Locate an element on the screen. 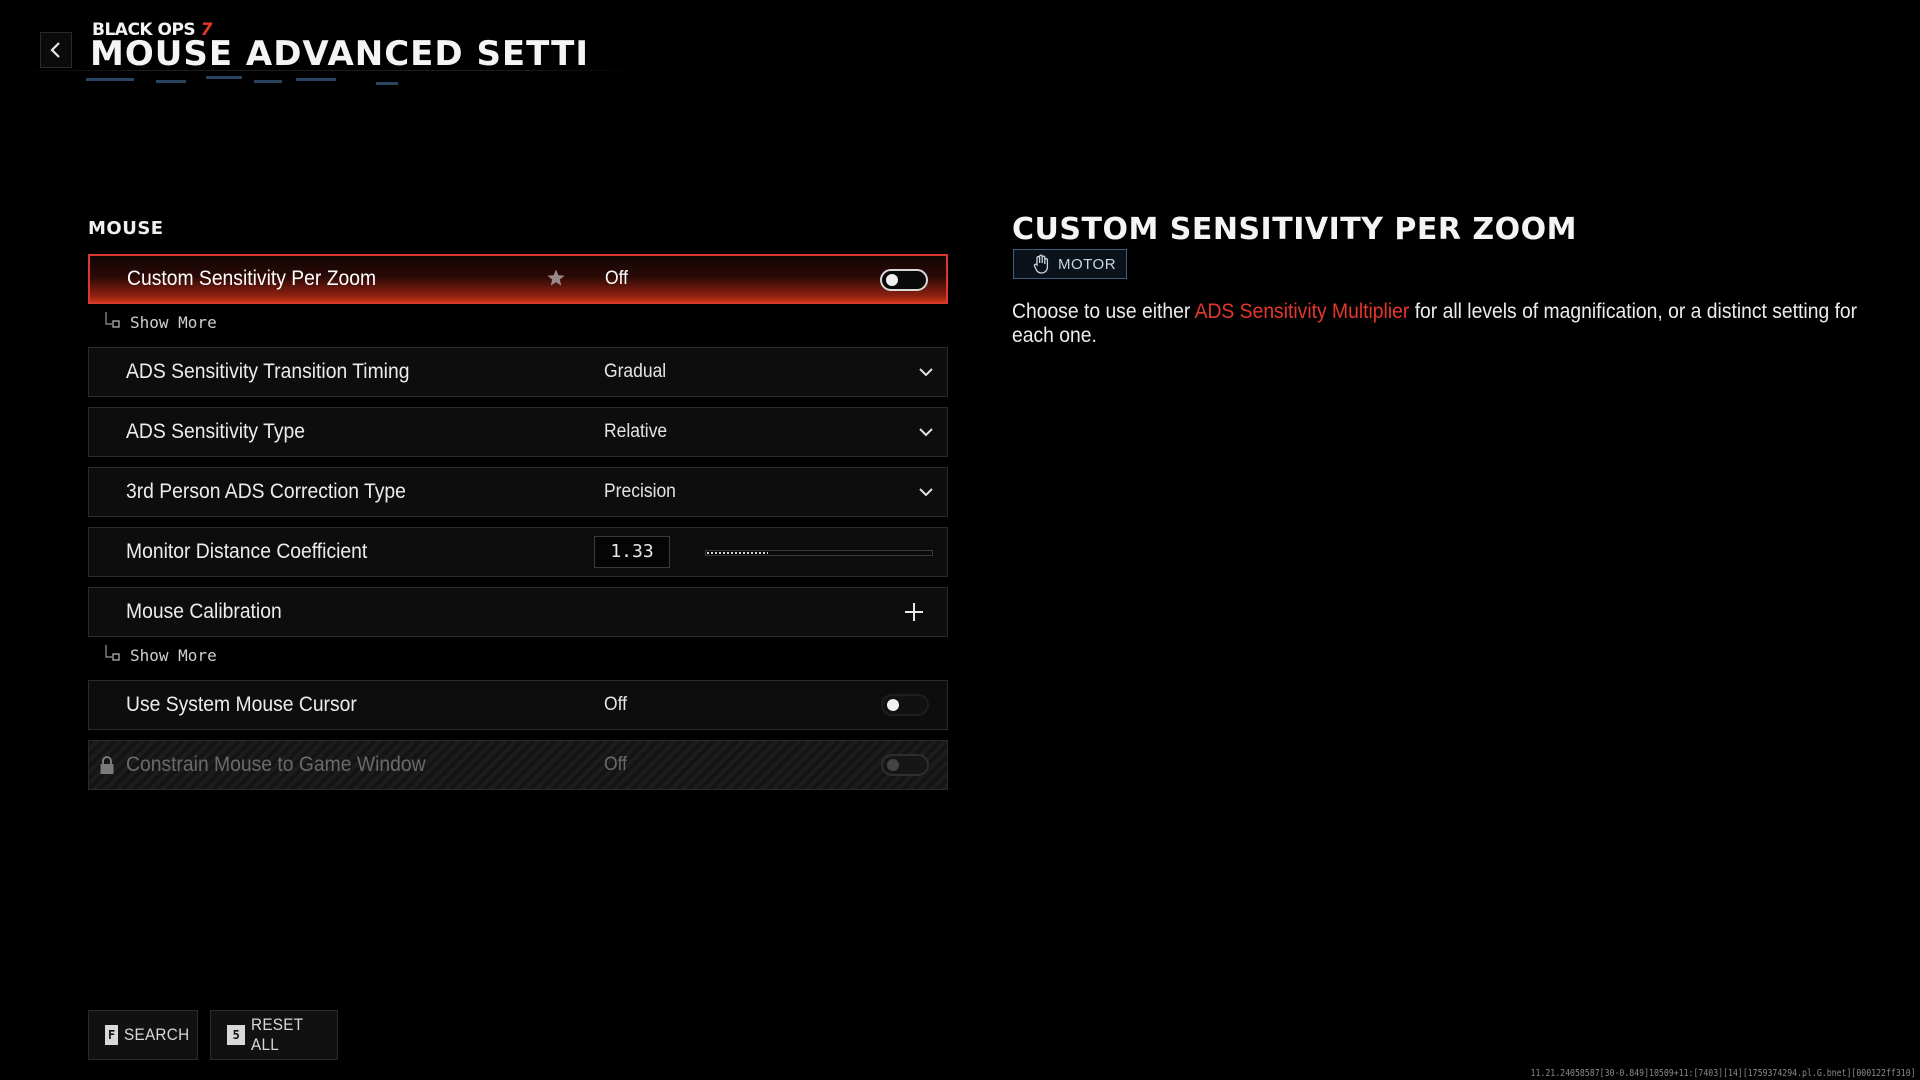 The width and height of the screenshot is (1920, 1080). setting-label: Constrain Mouse to Game Window is located at coordinates (276, 764).